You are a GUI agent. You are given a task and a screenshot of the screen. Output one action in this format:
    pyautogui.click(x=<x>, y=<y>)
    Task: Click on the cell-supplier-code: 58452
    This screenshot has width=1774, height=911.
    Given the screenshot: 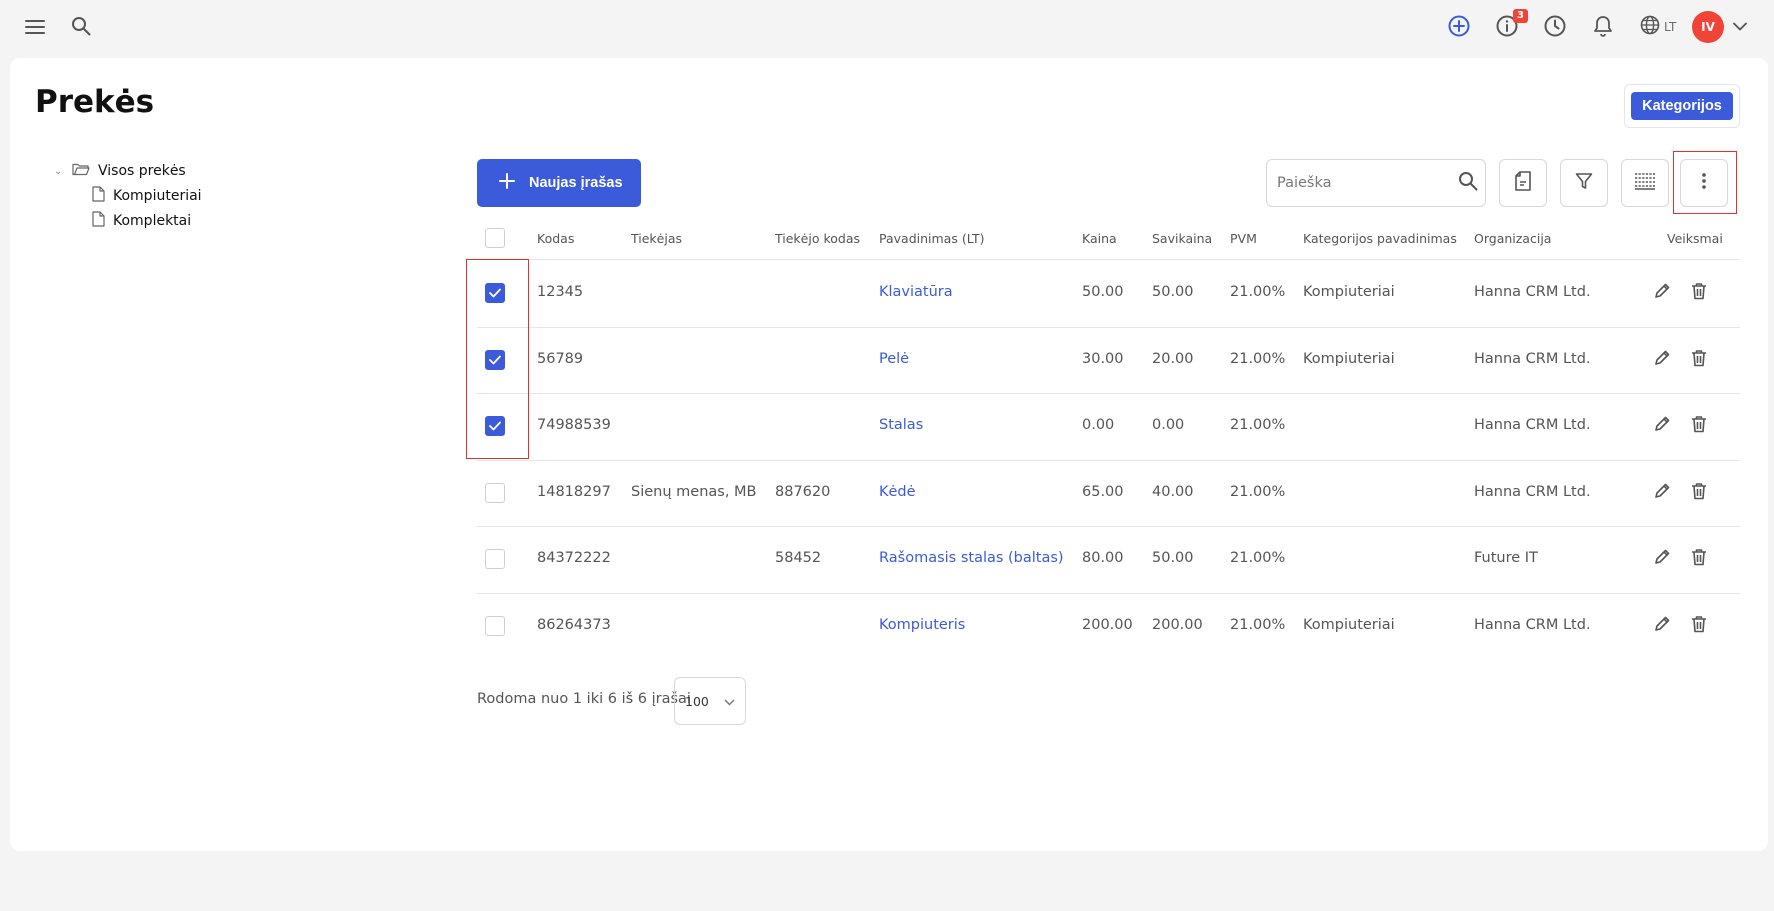 What is the action you would take?
    pyautogui.click(x=798, y=558)
    